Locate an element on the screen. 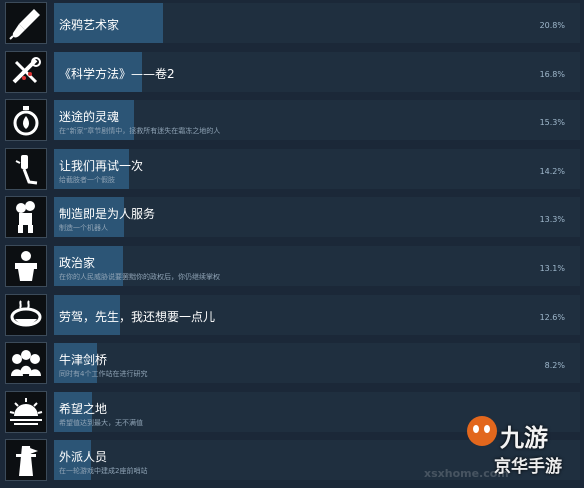 The height and width of the screenshot is (488, 584). scientists-icon is located at coordinates (26, 363).